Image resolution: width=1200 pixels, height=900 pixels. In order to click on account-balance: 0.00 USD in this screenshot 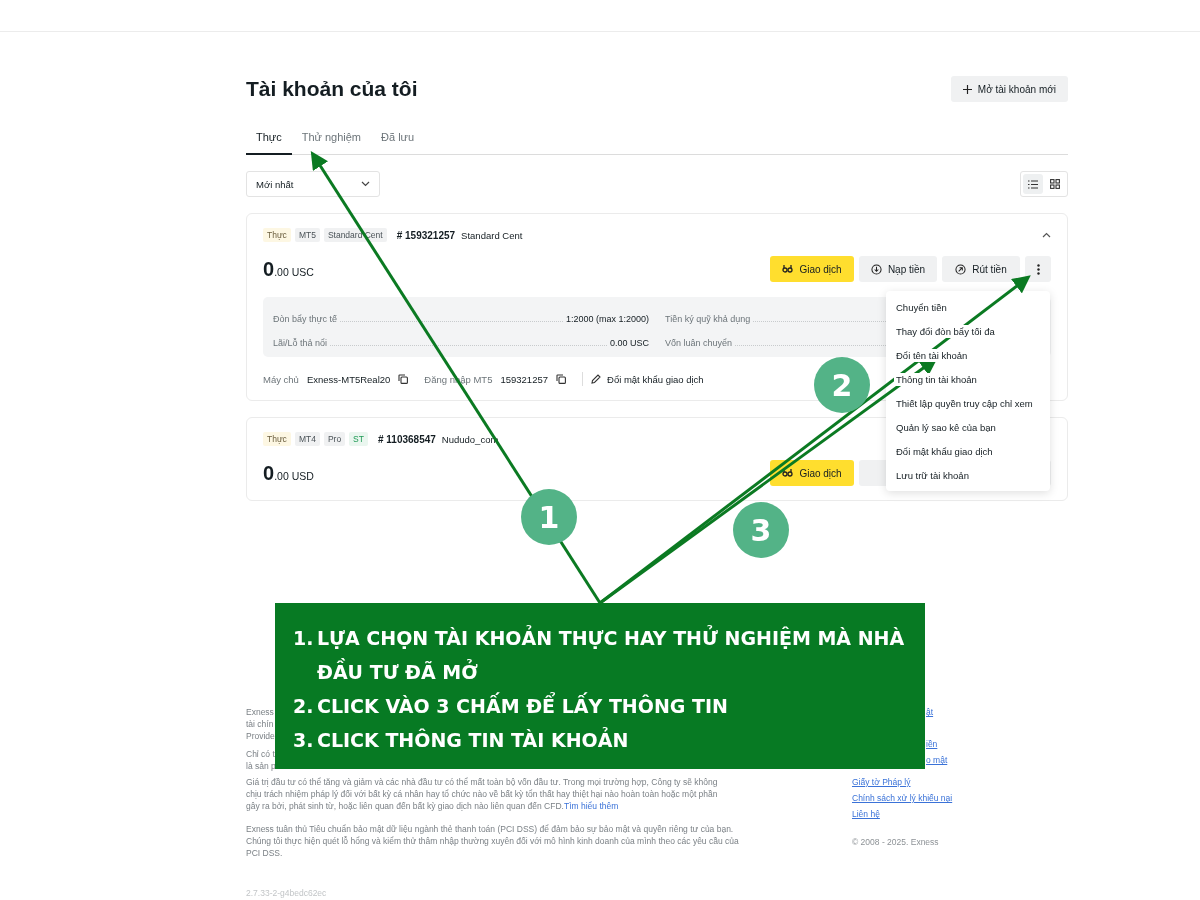, I will do `click(288, 473)`.